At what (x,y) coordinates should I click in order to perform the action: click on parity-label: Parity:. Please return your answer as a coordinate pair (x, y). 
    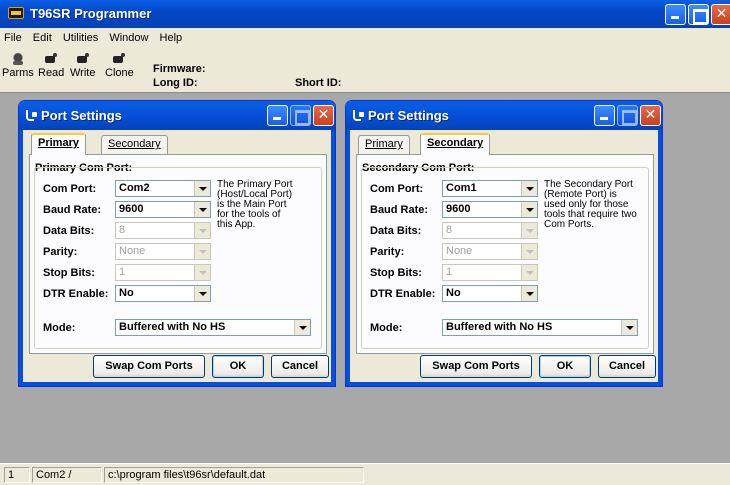
    Looking at the image, I should click on (387, 252).